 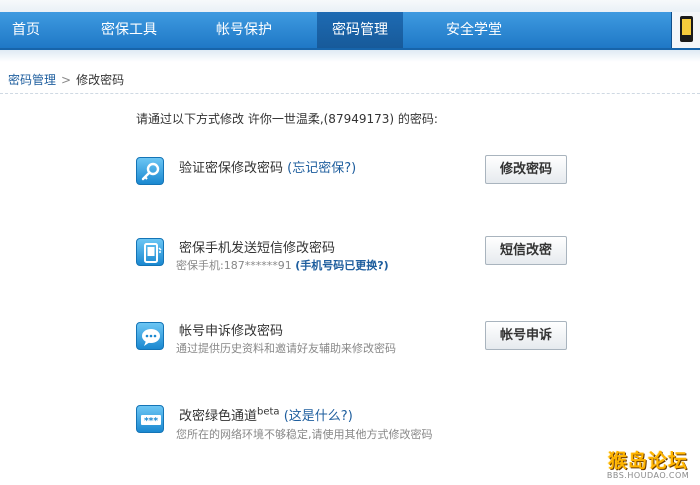 I want to click on option-title: 改密绿色通道beta (这是什么?), so click(x=266, y=414).